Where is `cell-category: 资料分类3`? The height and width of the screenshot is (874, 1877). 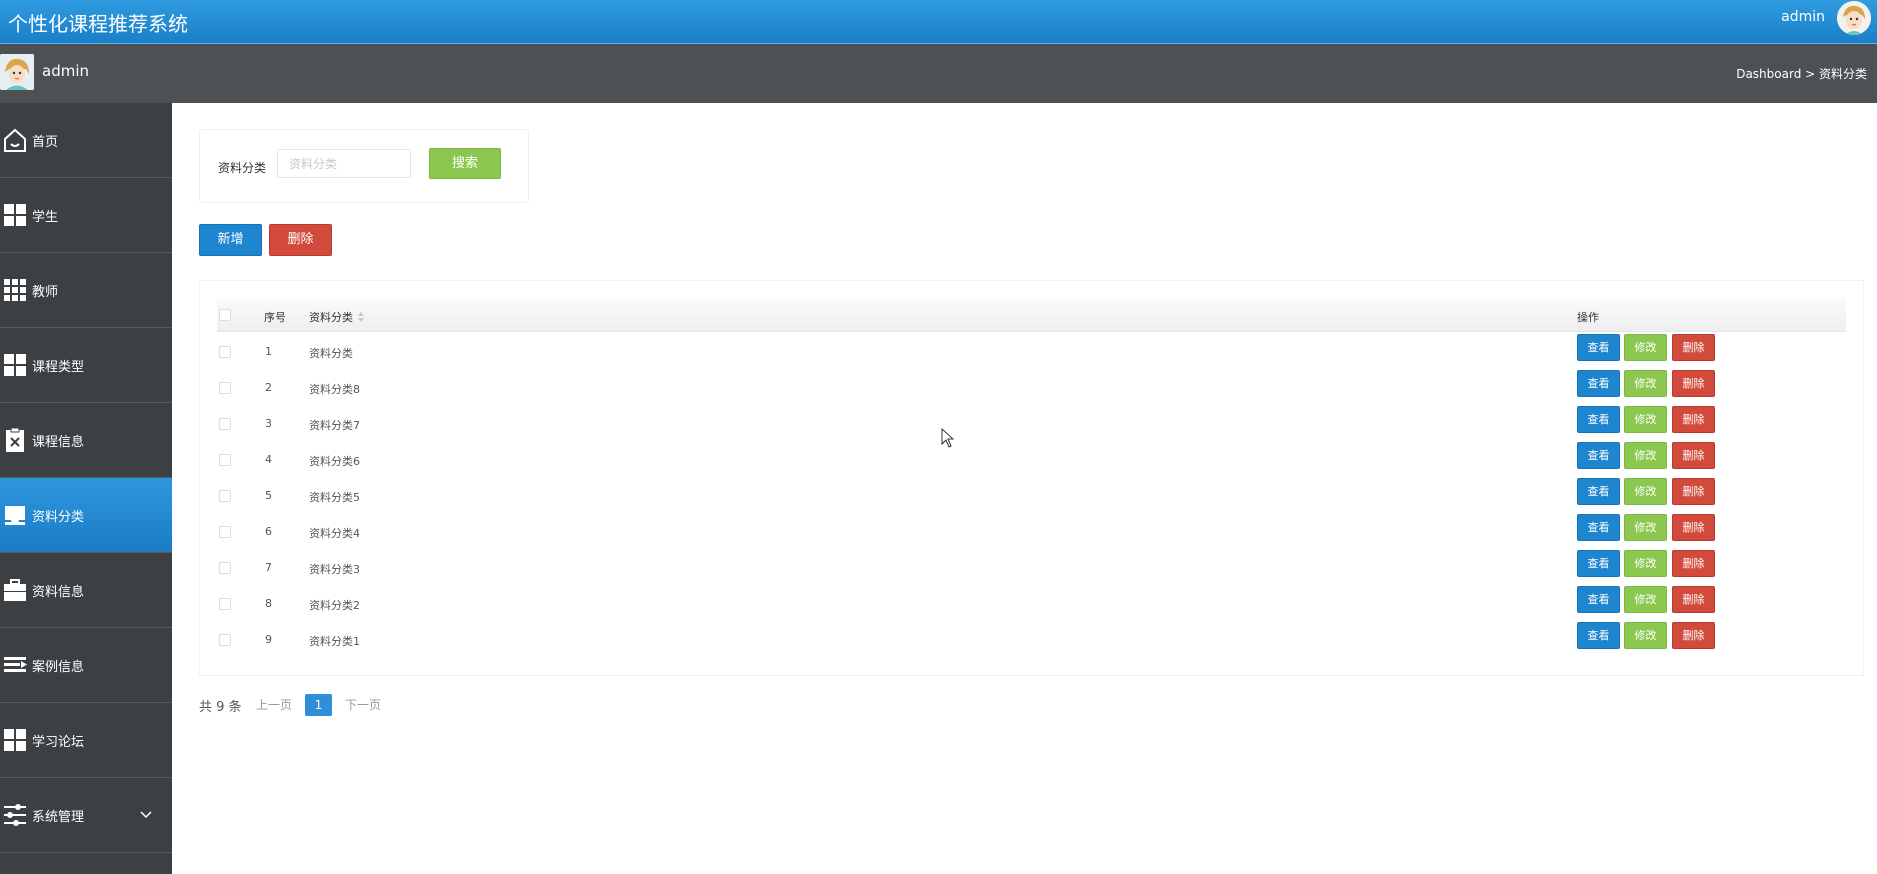 cell-category: 资料分类3 is located at coordinates (334, 569).